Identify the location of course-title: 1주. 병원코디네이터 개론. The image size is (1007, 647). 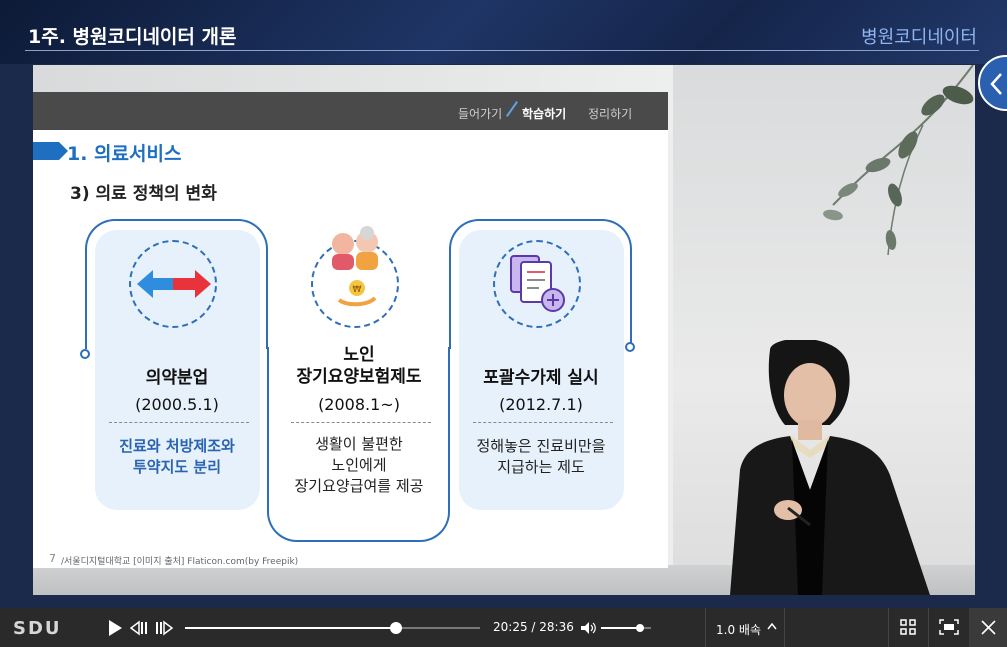
(132, 37).